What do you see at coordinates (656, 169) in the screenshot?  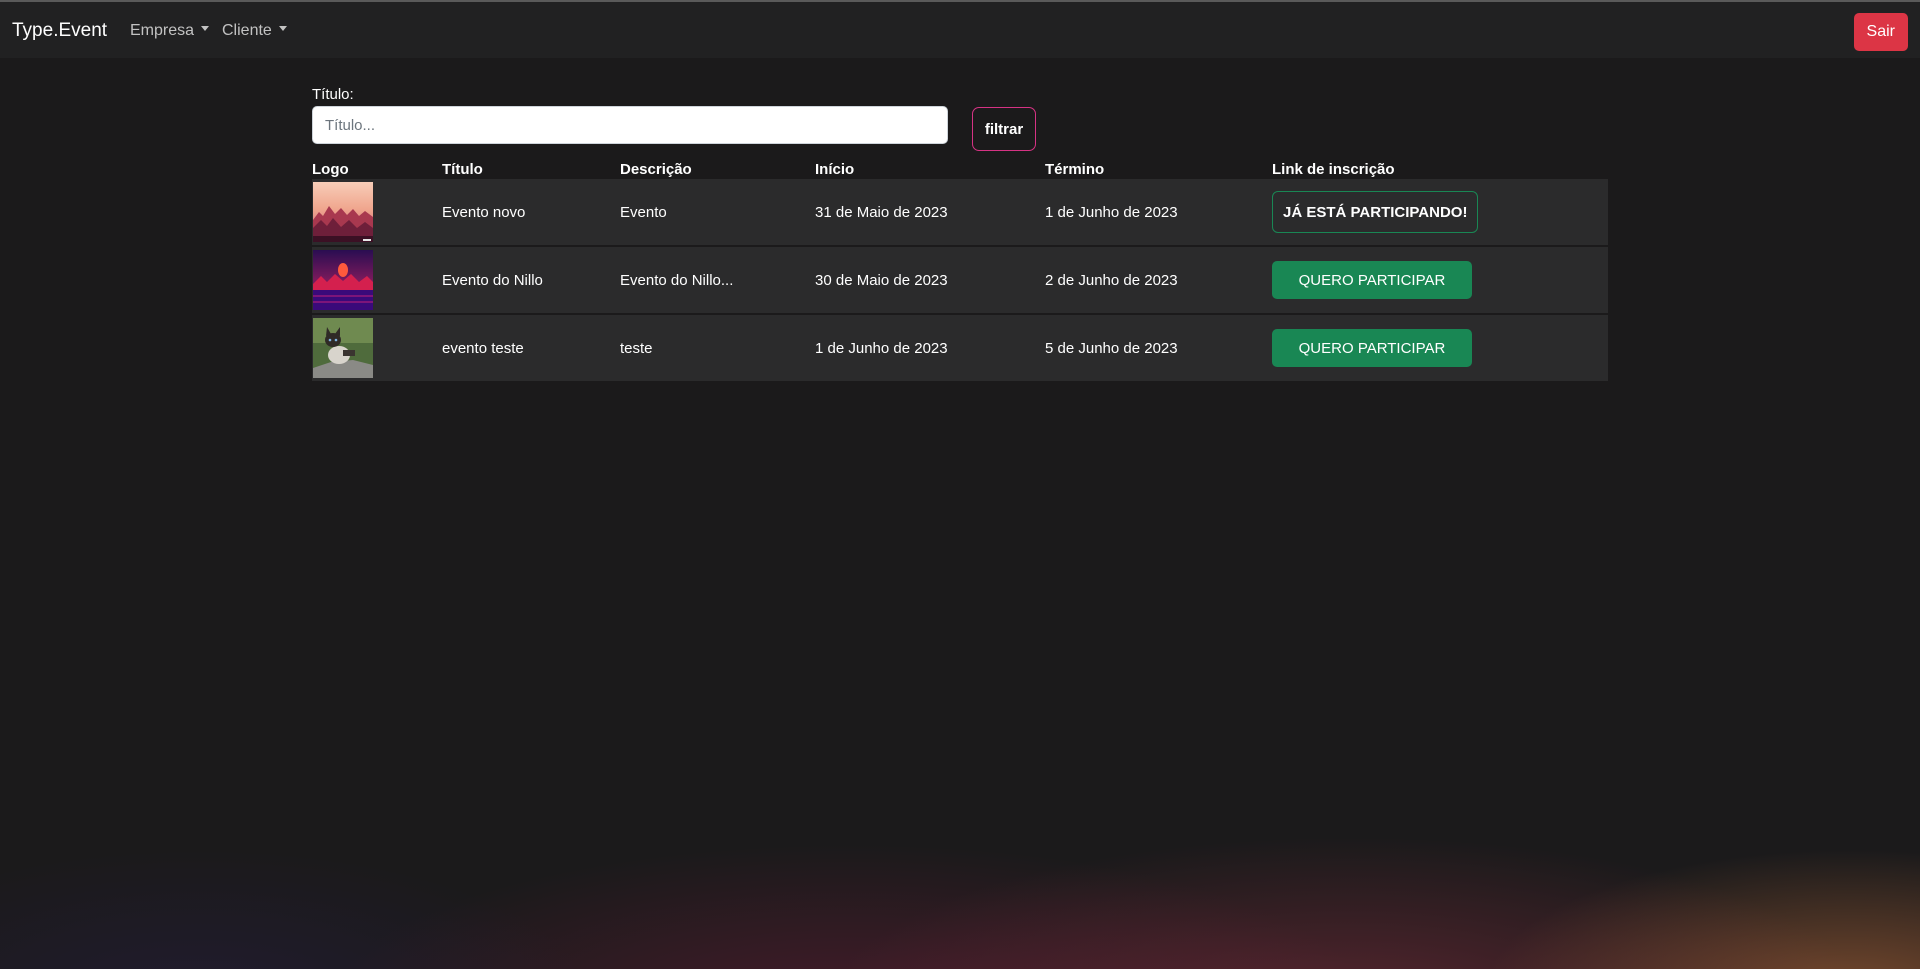 I see `column-header-description: Descrição` at bounding box center [656, 169].